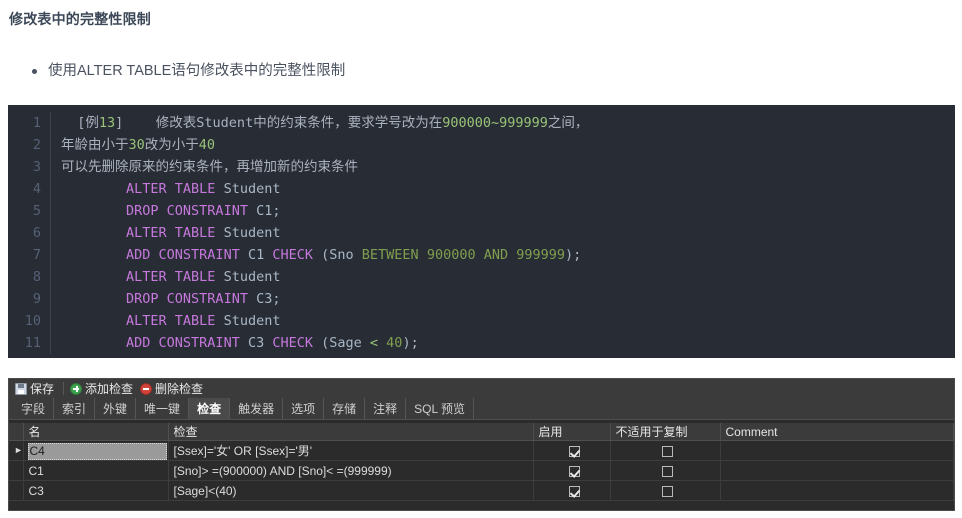 The image size is (962, 518). I want to click on selected-cell-value: C4, so click(97, 451).